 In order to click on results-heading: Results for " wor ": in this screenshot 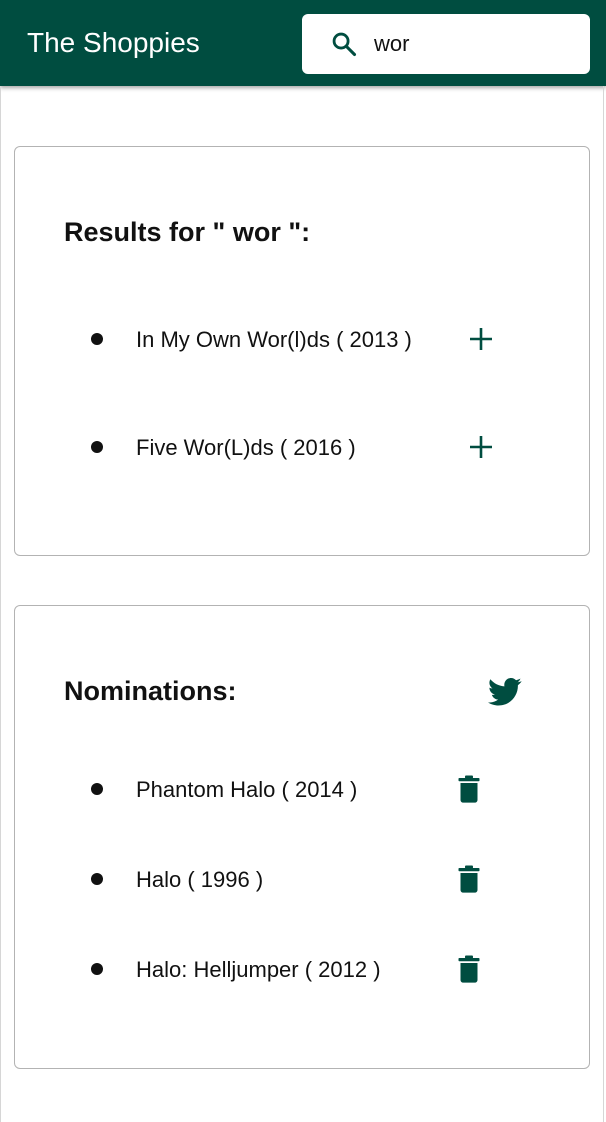, I will do `click(187, 232)`.